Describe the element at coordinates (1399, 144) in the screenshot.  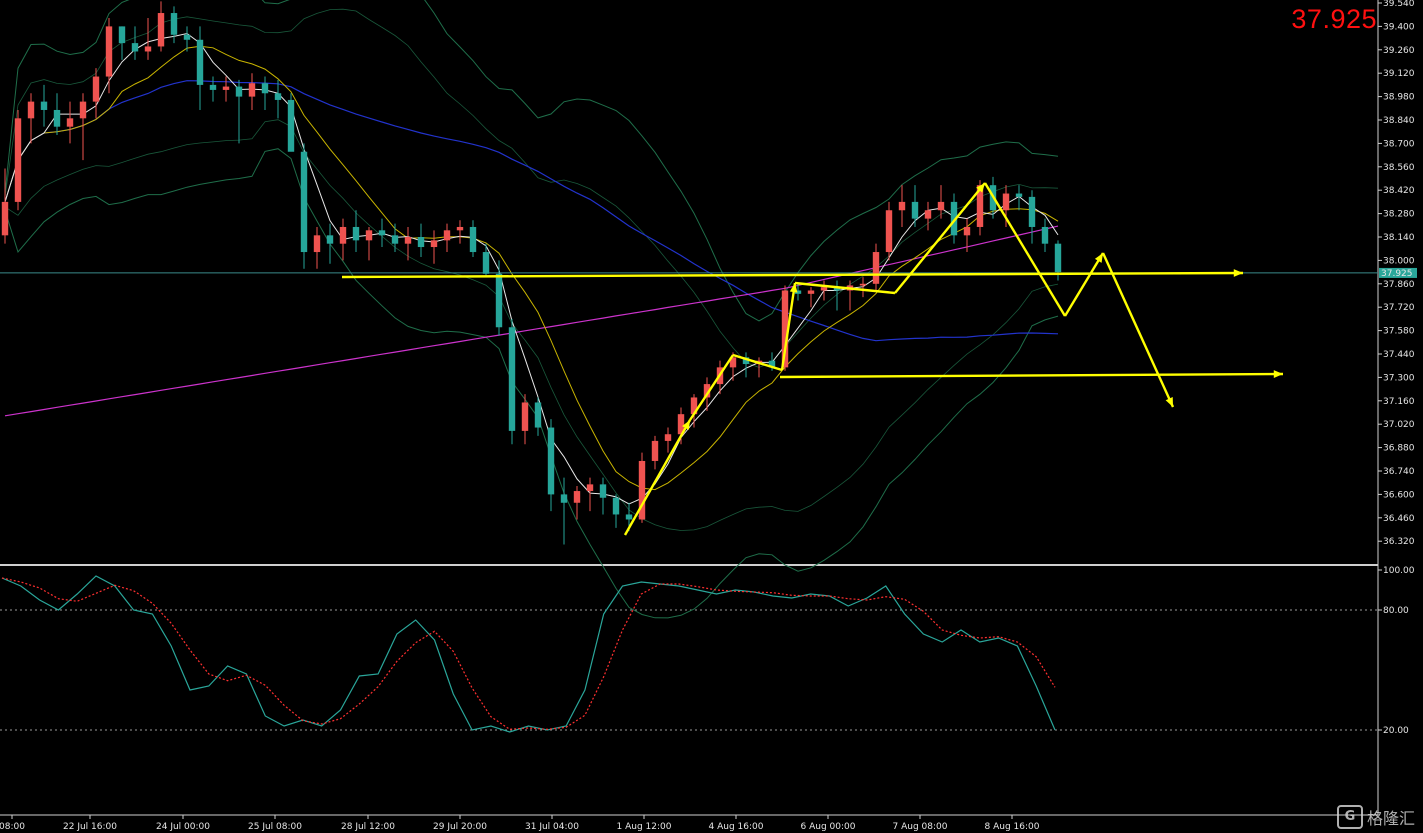
I see `price-tick-label: 38.700` at that location.